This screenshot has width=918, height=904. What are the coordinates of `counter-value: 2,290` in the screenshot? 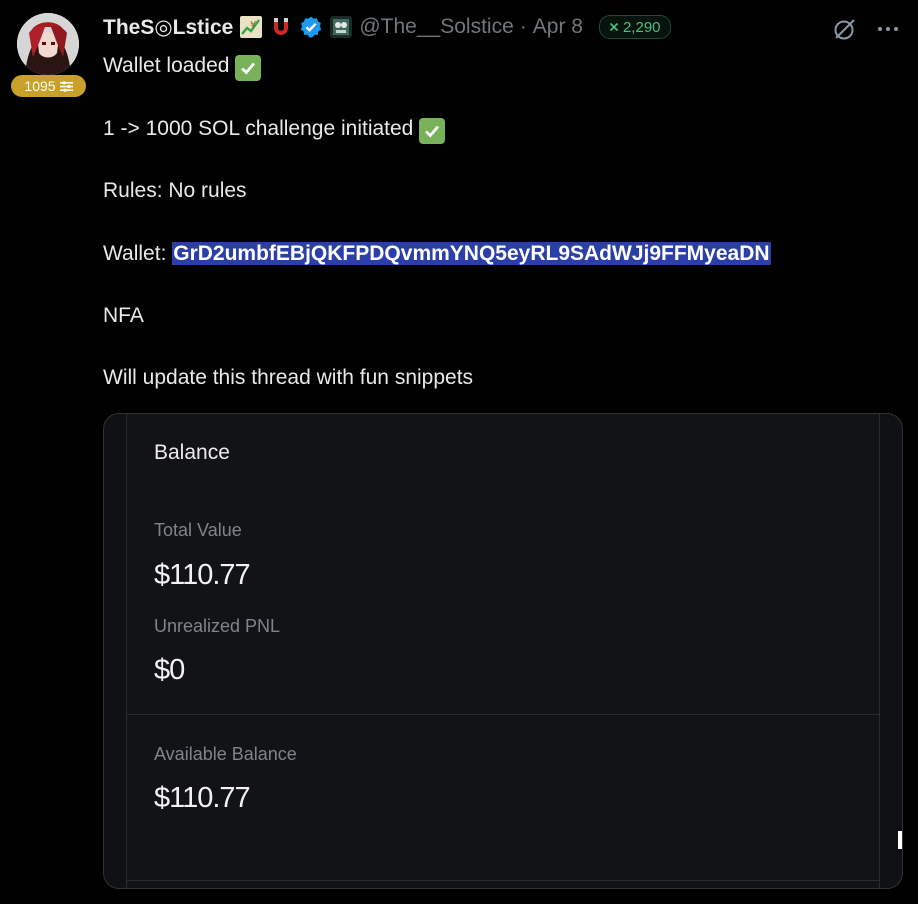 It's located at (641, 27).